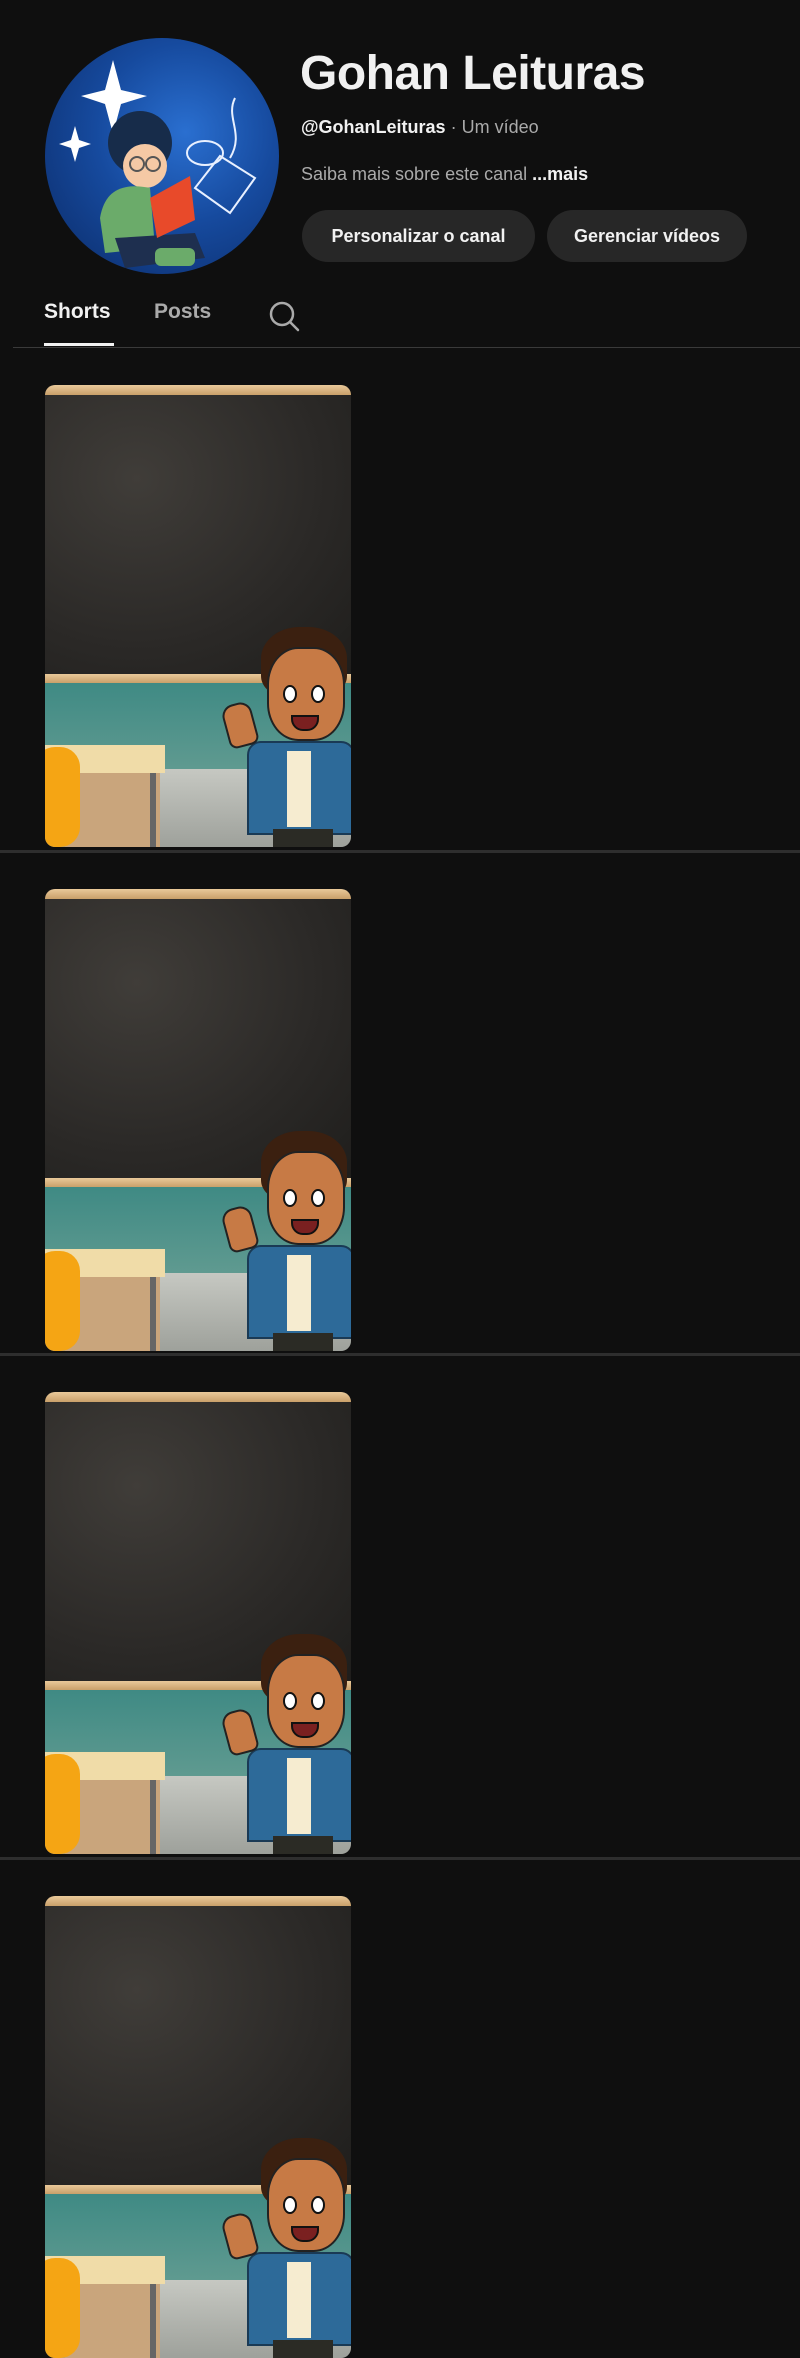 The height and width of the screenshot is (2358, 800). I want to click on channel-description: Saiba mais sobre este canal ...mais, so click(444, 174).